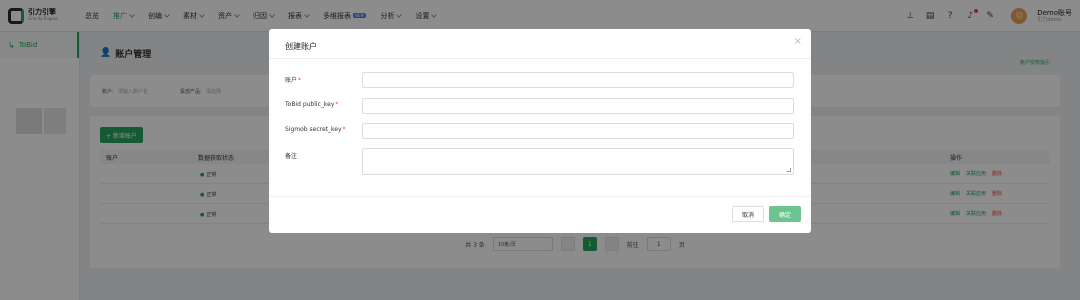 The width and height of the screenshot is (1080, 300). What do you see at coordinates (798, 41) in the screenshot?
I see `close-icon: ×` at bounding box center [798, 41].